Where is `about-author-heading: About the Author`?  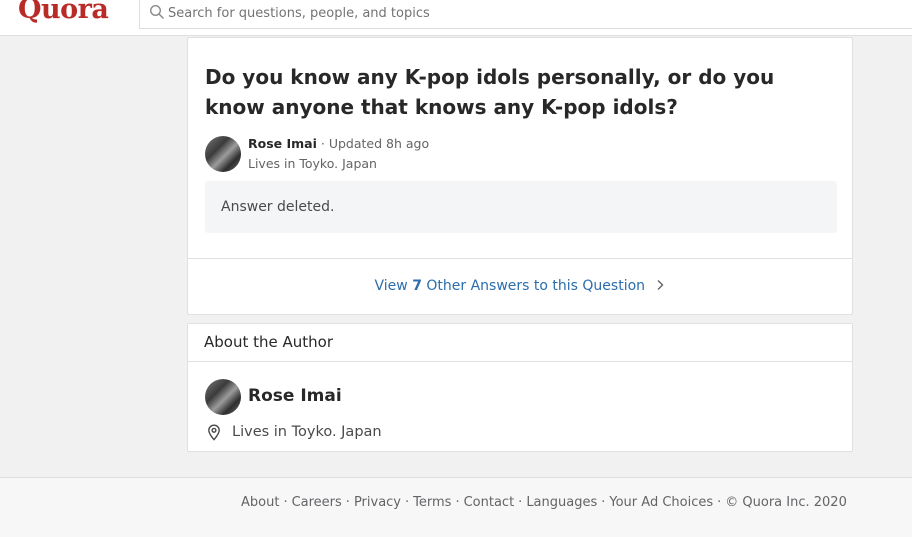 about-author-heading: About the Author is located at coordinates (520, 343).